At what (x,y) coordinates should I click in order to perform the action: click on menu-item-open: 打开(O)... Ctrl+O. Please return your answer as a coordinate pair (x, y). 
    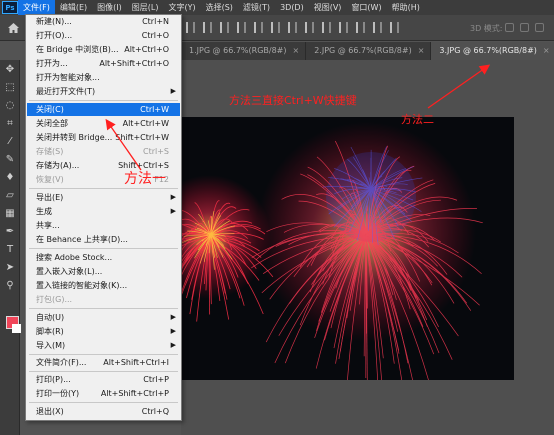
    Looking at the image, I should click on (103, 35).